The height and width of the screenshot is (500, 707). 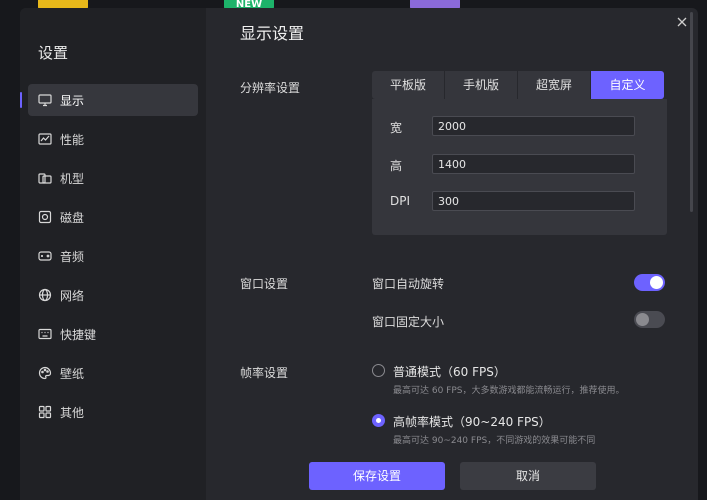 What do you see at coordinates (452, 474) in the screenshot?
I see `dialog-footer: 保存设置 取消` at bounding box center [452, 474].